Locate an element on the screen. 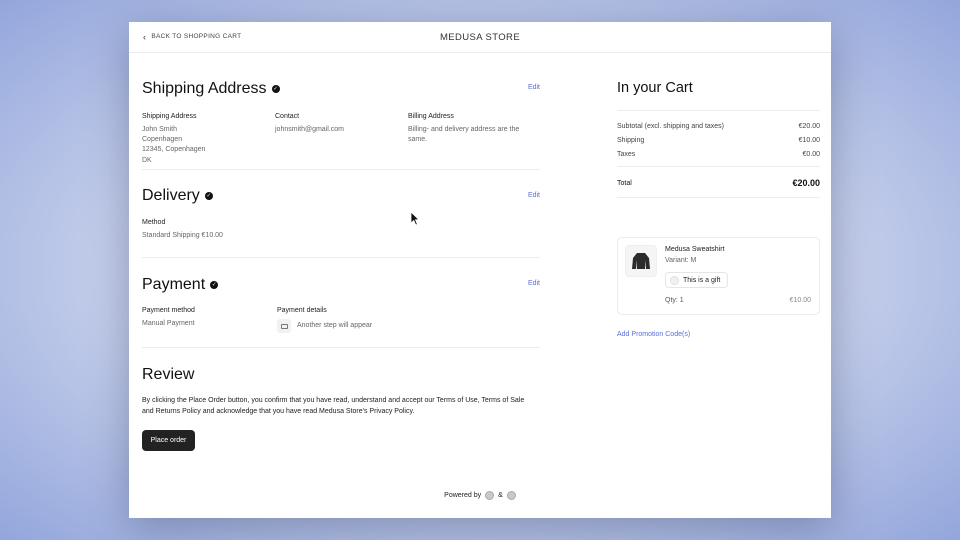  shipping-edit-button: Edit is located at coordinates (534, 87).